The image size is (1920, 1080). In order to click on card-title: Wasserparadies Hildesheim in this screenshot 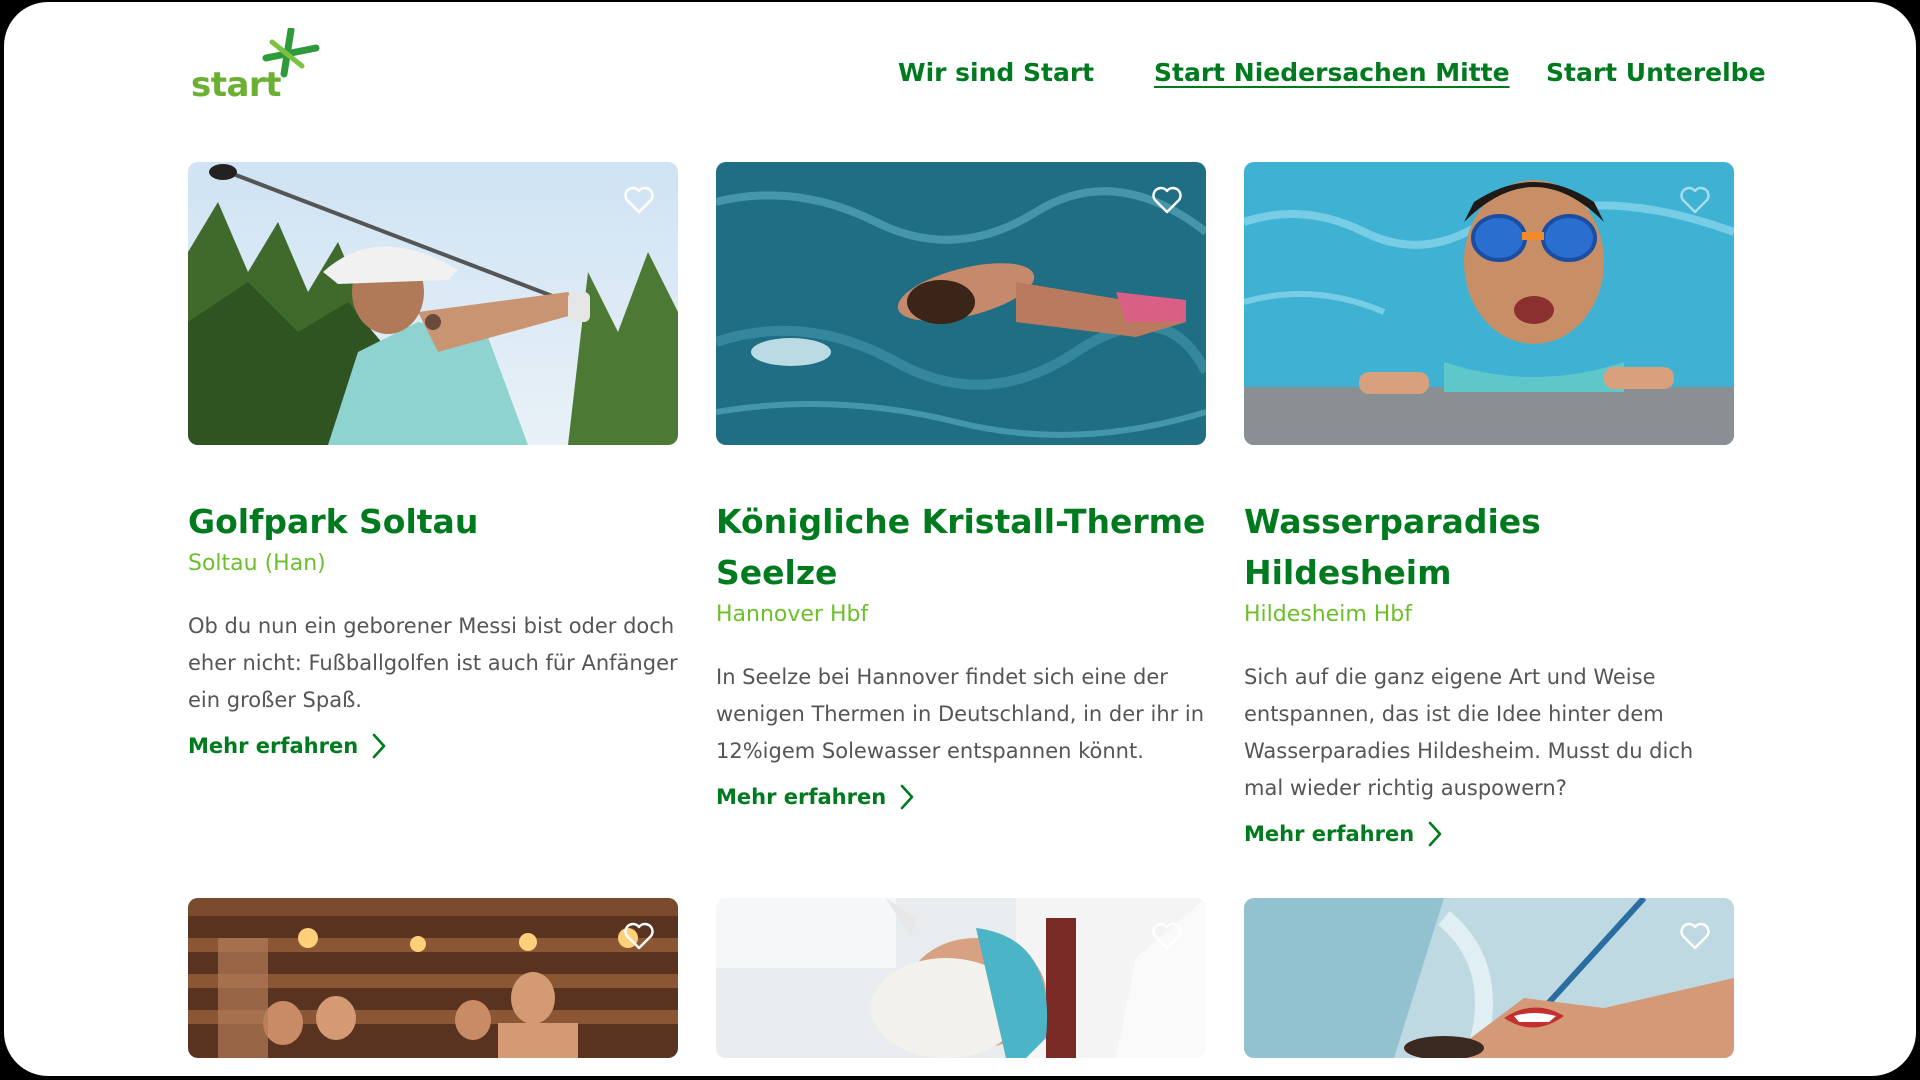, I will do `click(1489, 547)`.